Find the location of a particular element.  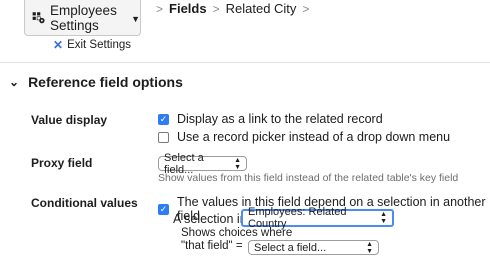

settings-button-label: Employees Settings is located at coordinates (83, 17).